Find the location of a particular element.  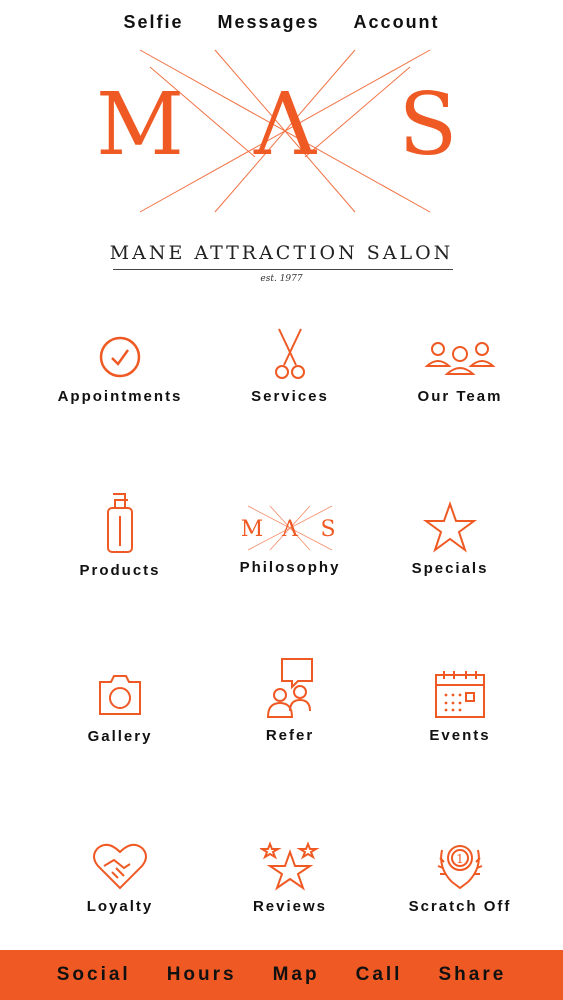

refer-label: Refer is located at coordinates (290, 735).